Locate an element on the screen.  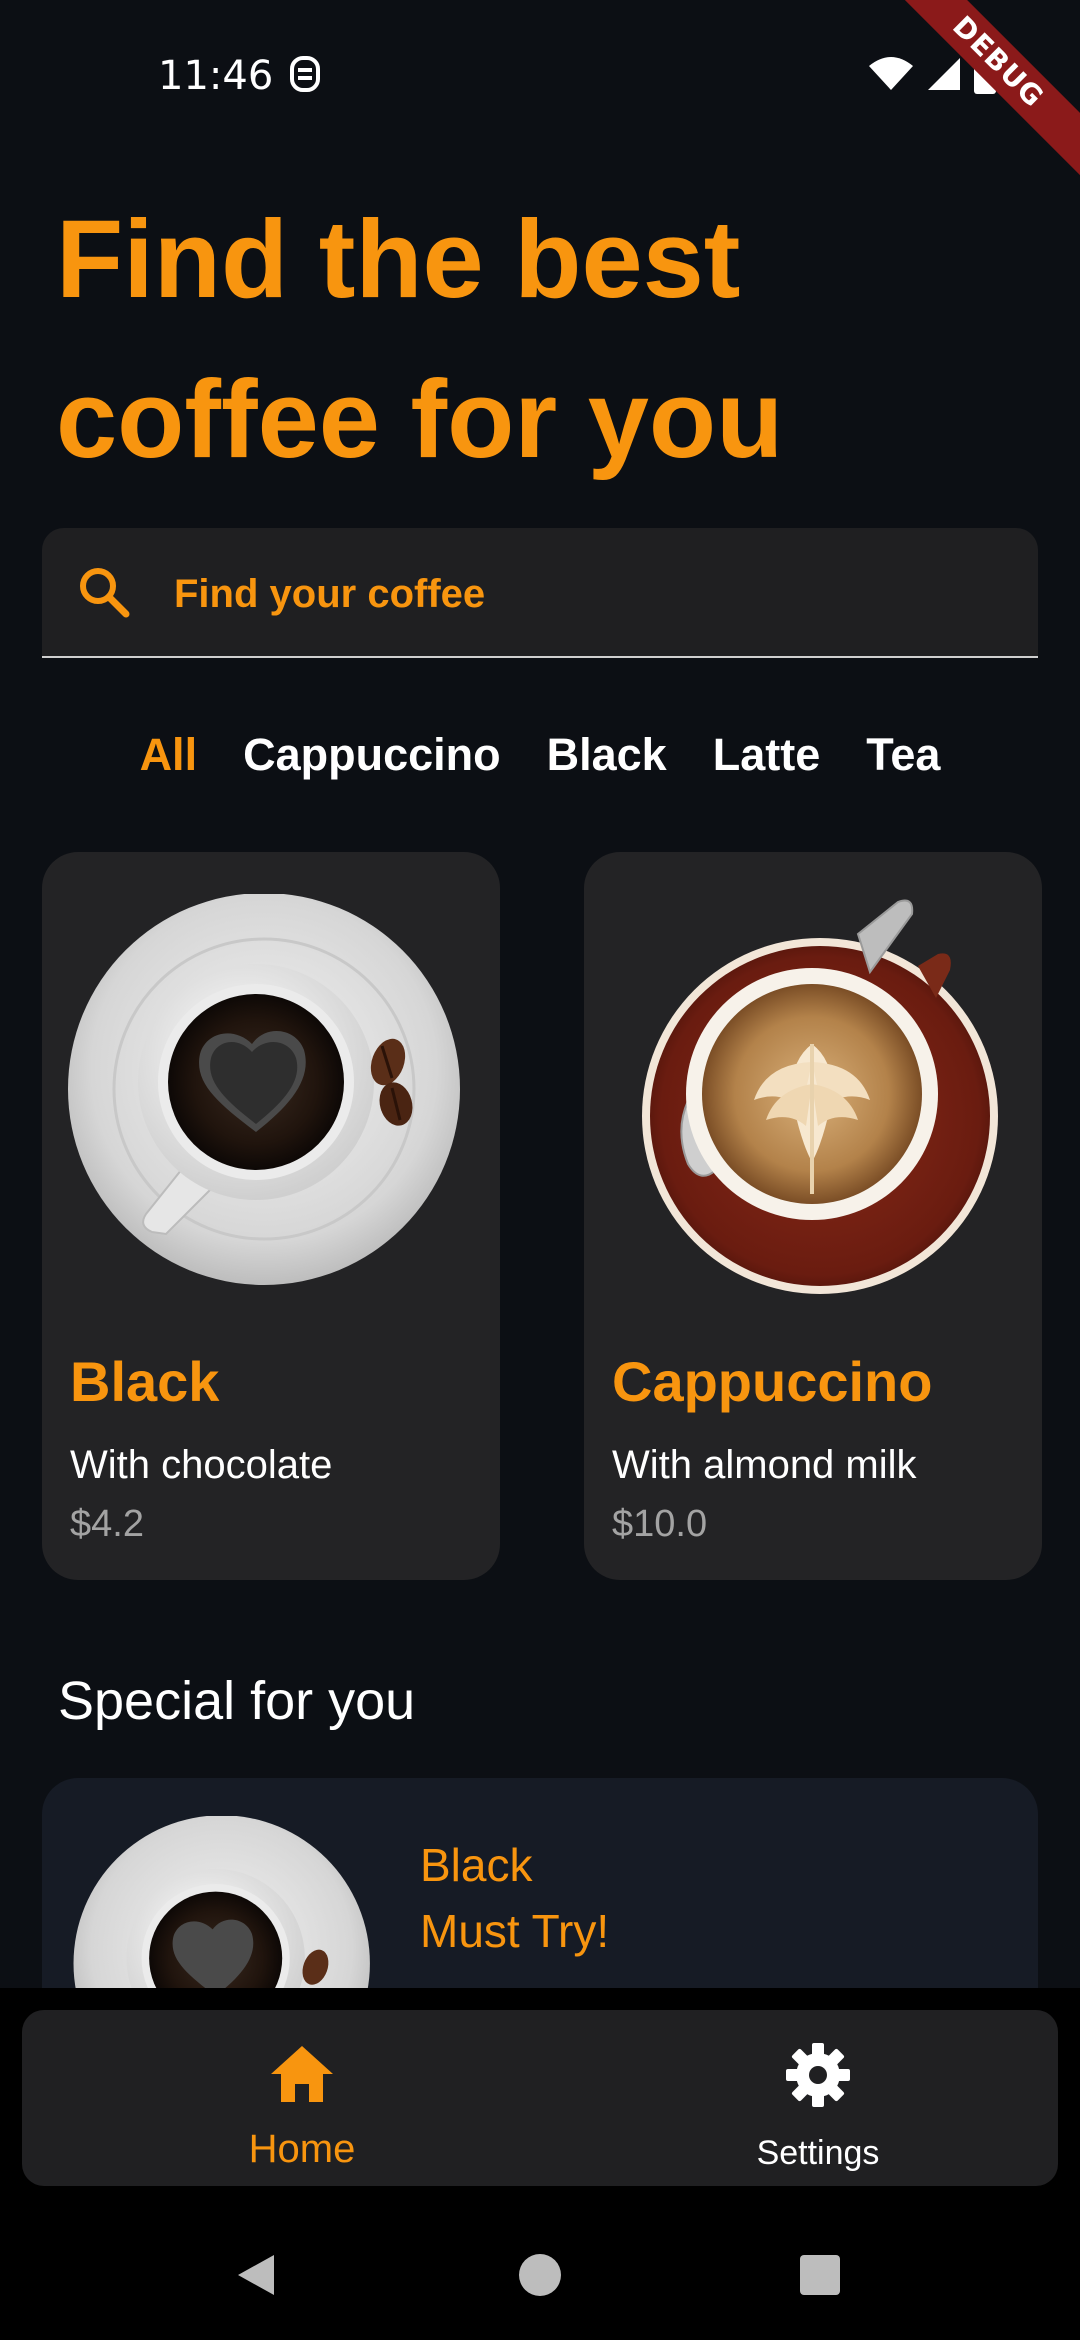
tab-all: All is located at coordinates (169, 755).